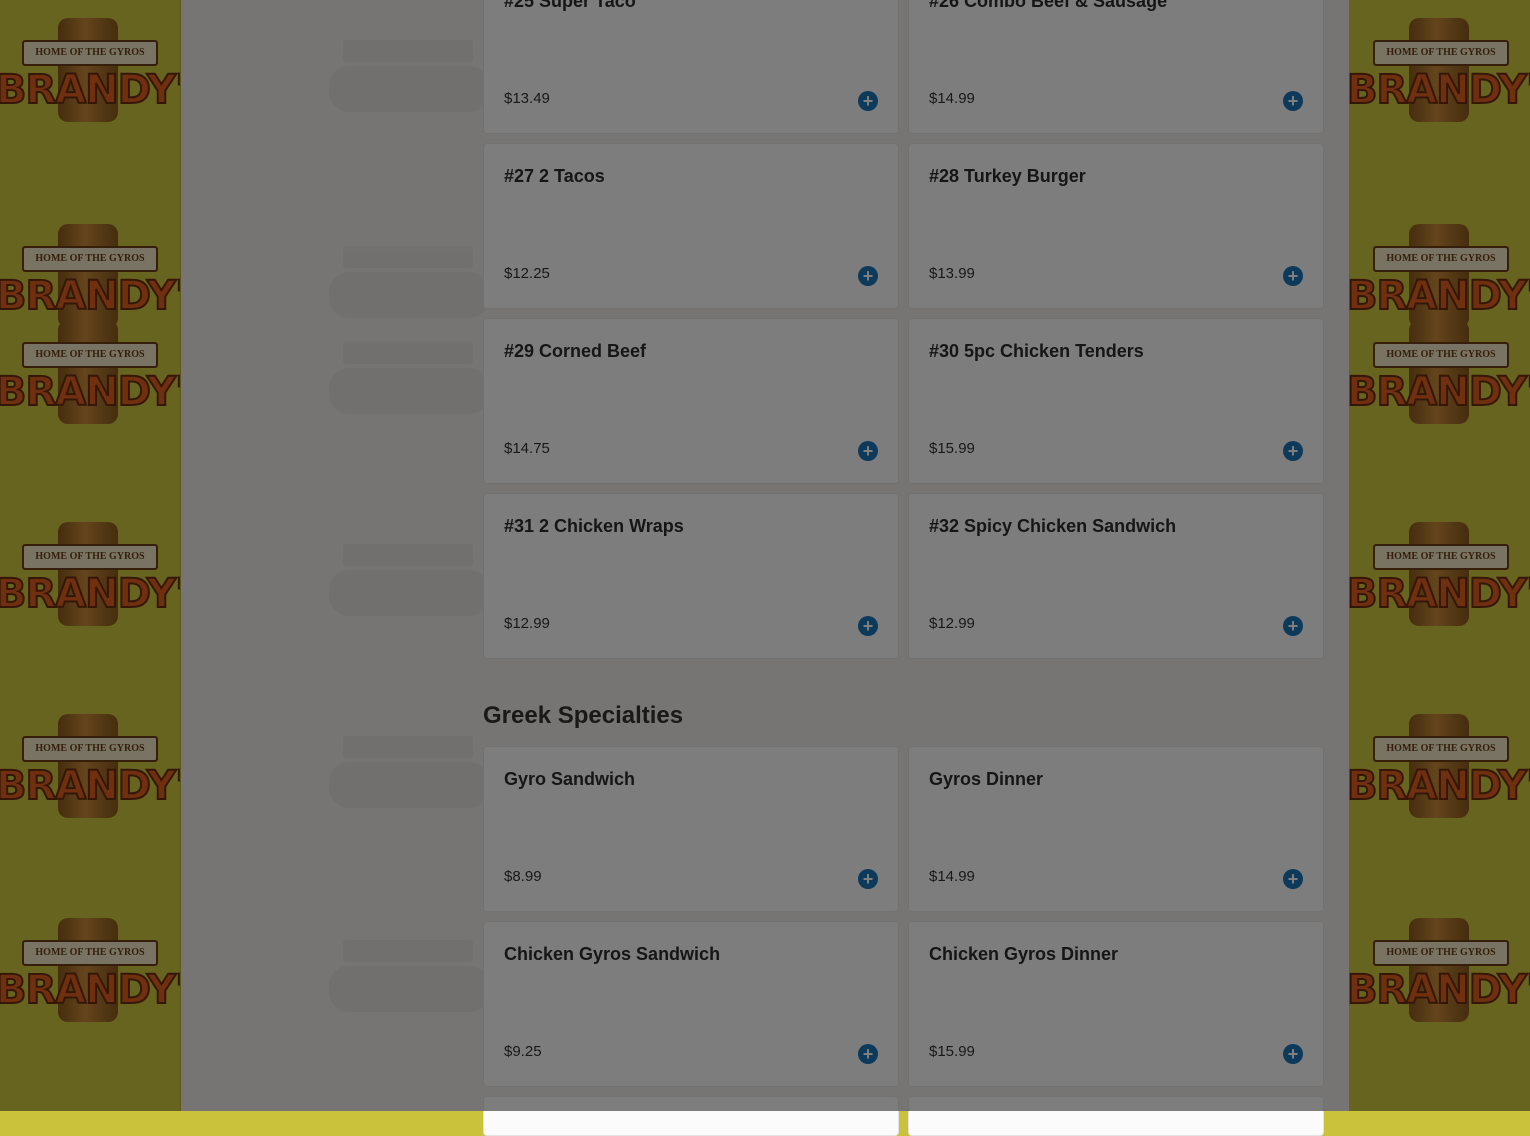 Image resolution: width=1530 pixels, height=1136 pixels. I want to click on menu-item-name: #30 5pc Chicken Tenders, so click(1036, 351).